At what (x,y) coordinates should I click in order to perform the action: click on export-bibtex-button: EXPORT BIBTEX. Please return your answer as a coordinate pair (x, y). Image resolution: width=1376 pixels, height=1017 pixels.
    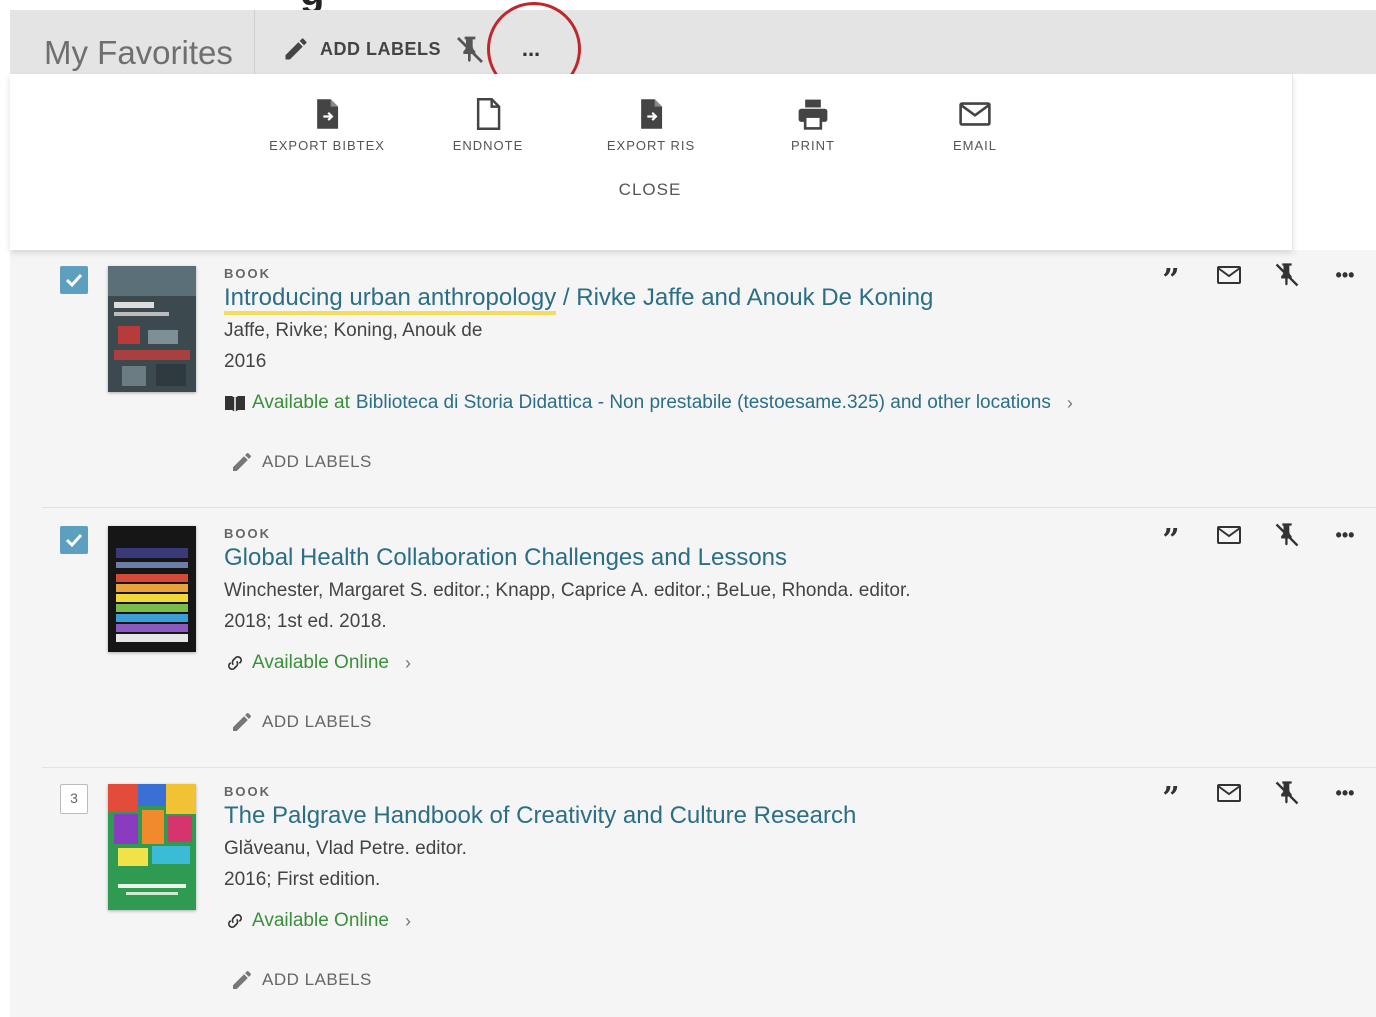
    Looking at the image, I should click on (327, 125).